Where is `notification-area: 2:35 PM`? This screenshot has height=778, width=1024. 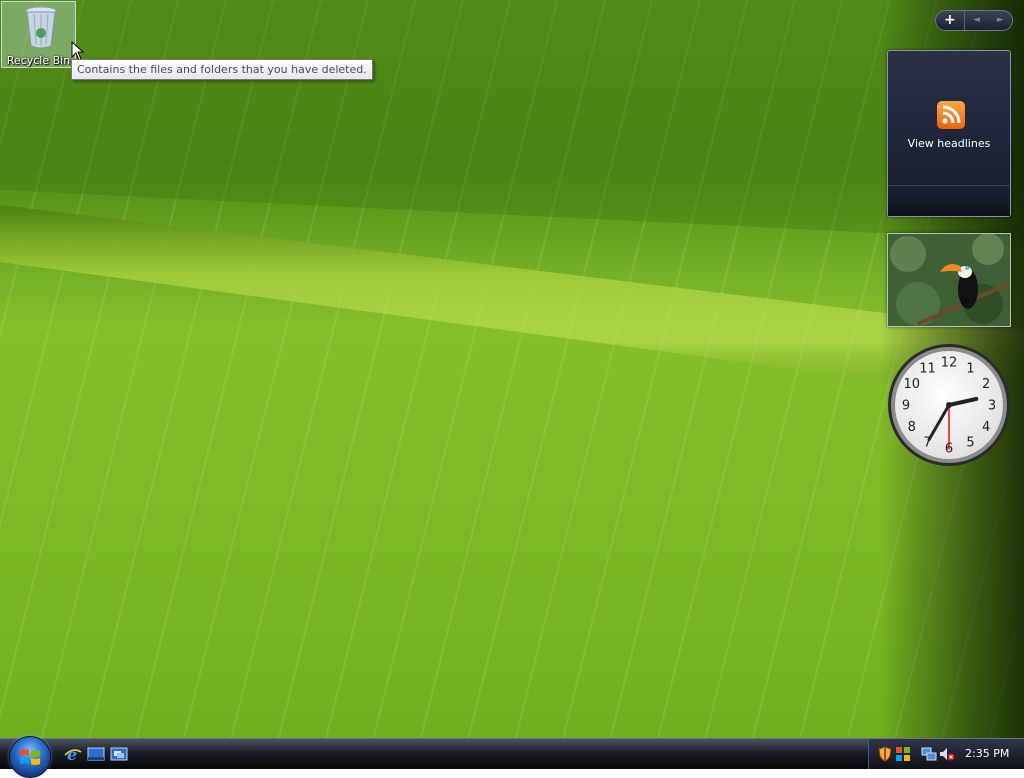 notification-area: 2:35 PM is located at coordinates (946, 754).